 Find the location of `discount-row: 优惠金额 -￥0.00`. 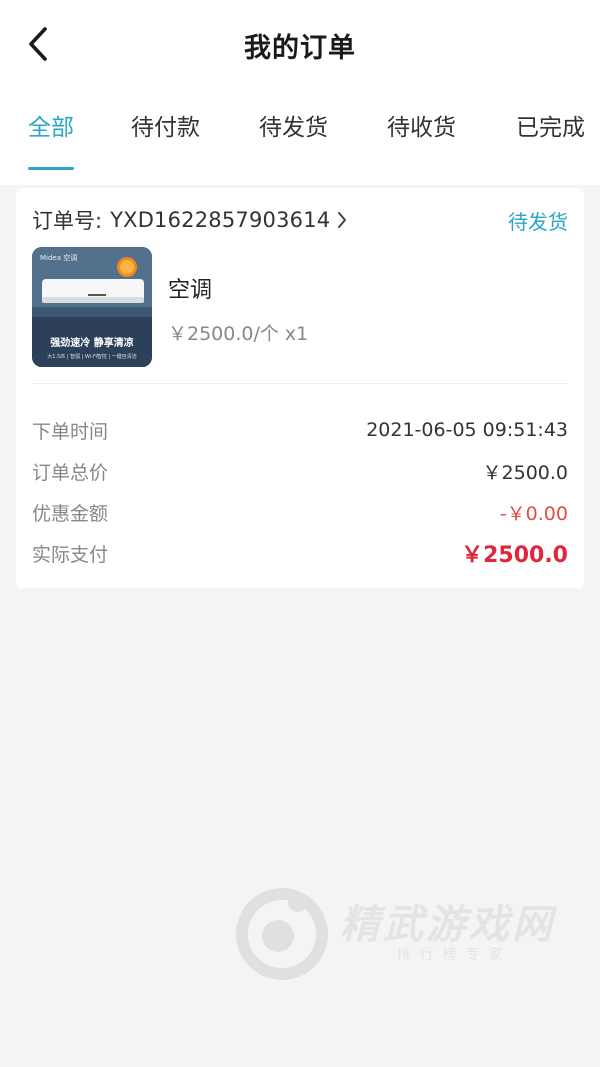

discount-row: 优惠金额 -￥0.00 is located at coordinates (300, 512).